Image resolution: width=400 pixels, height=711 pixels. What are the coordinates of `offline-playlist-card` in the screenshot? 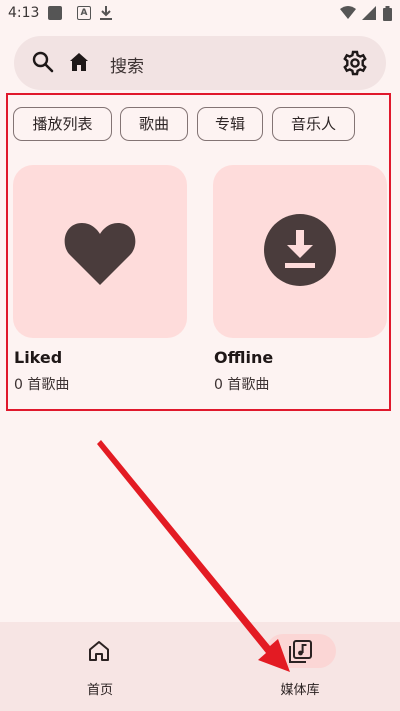 It's located at (300, 251).